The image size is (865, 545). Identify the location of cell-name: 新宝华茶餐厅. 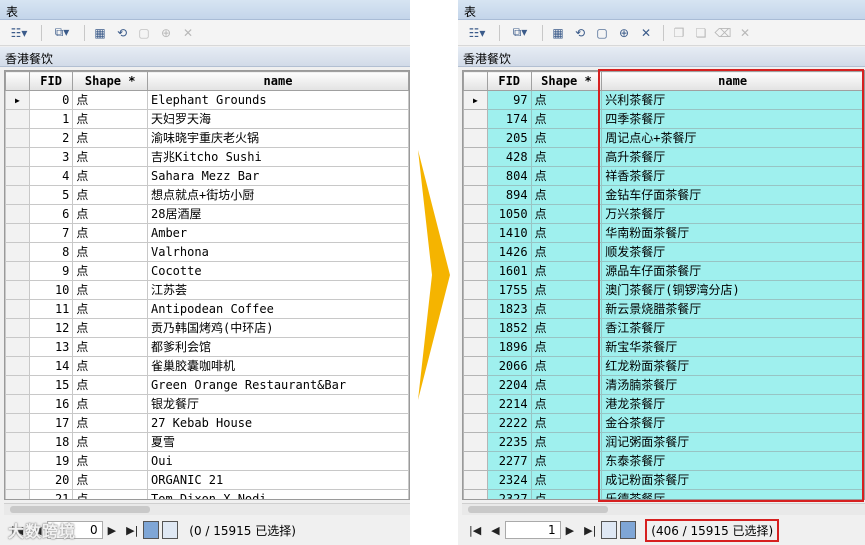
(732, 347).